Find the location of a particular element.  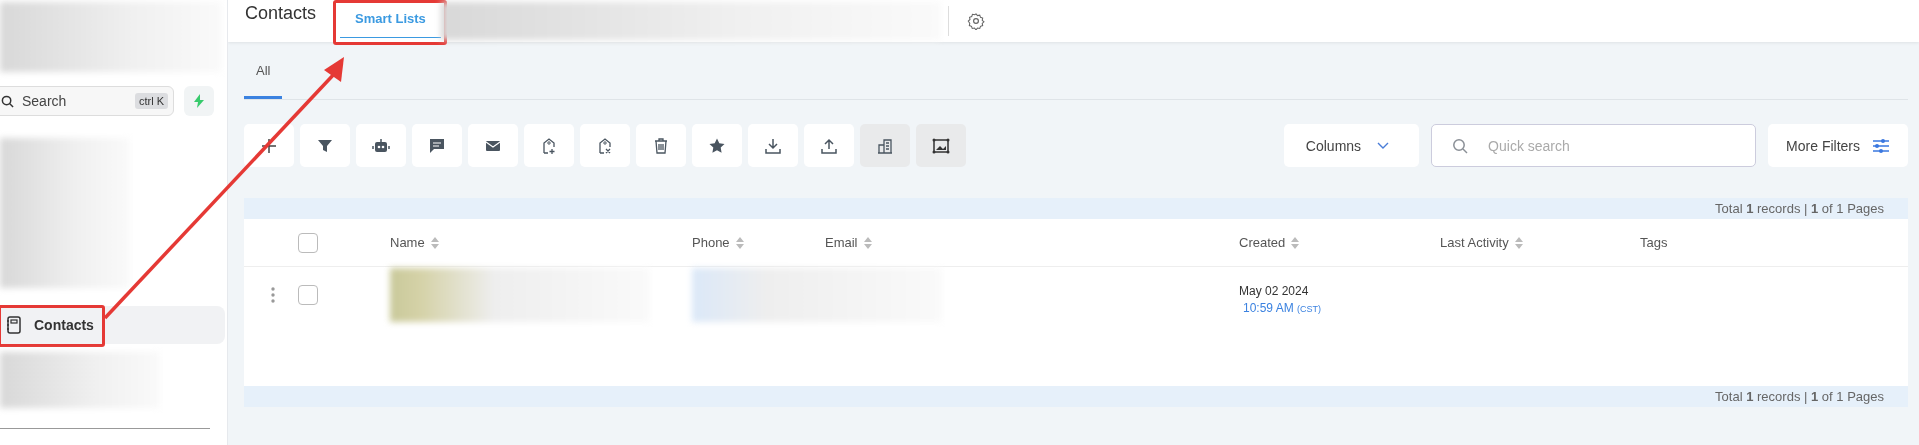

mail-button is located at coordinates (493, 145).